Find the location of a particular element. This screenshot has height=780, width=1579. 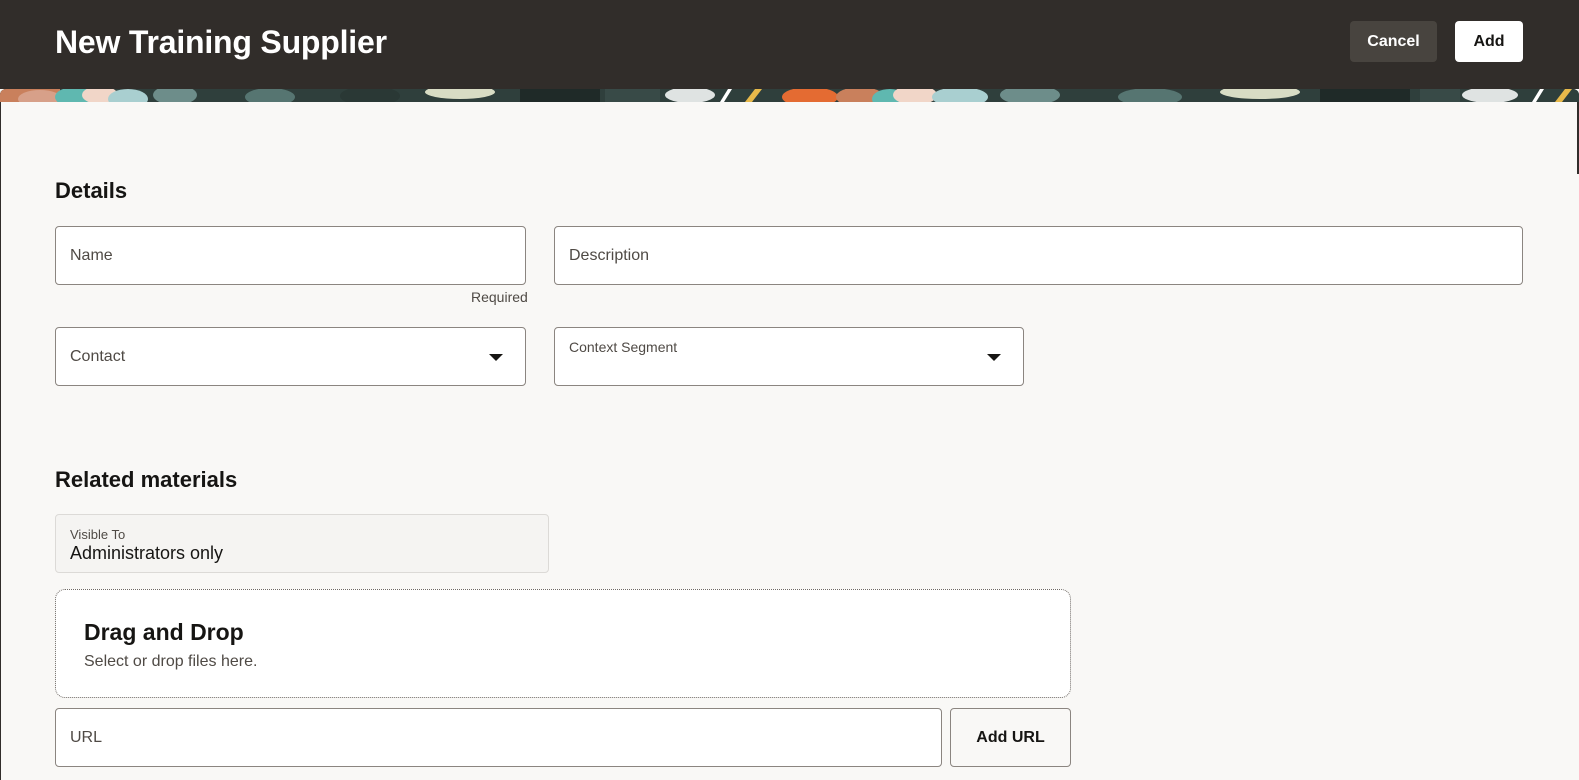

url-placeholder: URL is located at coordinates (86, 737).